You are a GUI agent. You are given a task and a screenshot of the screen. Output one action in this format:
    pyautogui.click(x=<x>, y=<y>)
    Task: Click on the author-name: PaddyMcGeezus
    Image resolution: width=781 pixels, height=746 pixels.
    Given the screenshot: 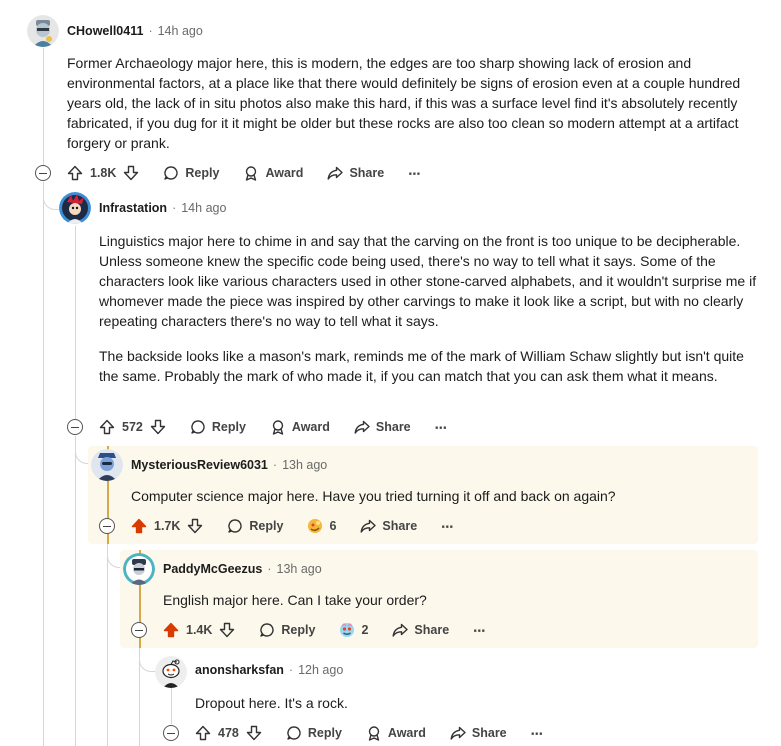 What is the action you would take?
    pyautogui.click(x=212, y=569)
    